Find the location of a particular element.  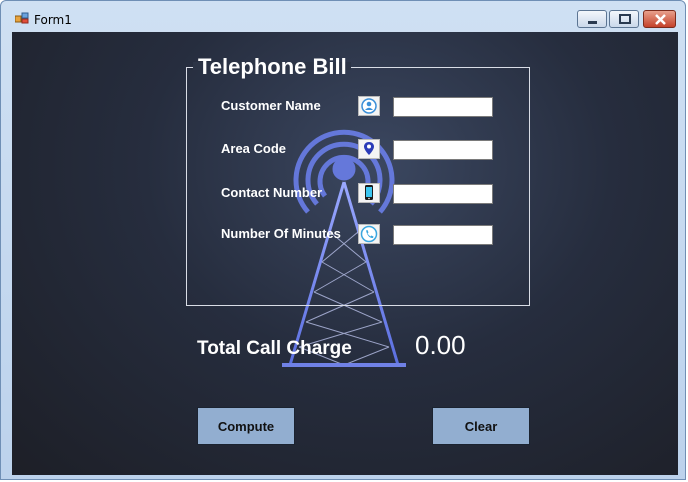

customer-name-label: Customer Name is located at coordinates (271, 105).